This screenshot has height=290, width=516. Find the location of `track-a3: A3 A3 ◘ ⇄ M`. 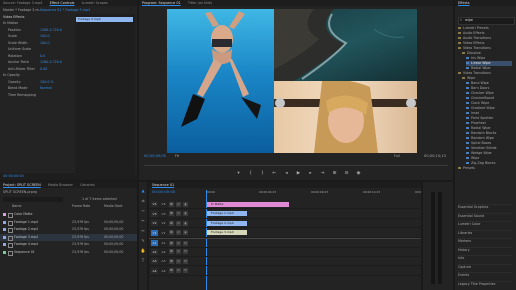

track-a3: A3 A3 ◘ ⇄ M is located at coordinates (285, 261).